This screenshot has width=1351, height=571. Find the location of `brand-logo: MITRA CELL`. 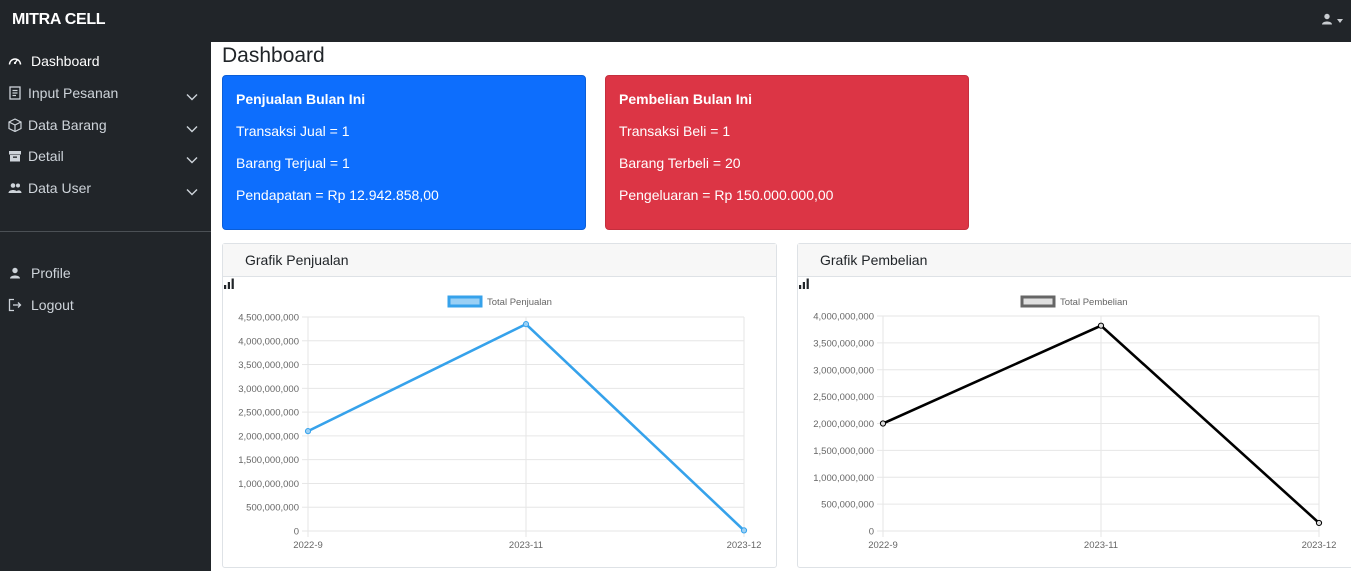

brand-logo: MITRA CELL is located at coordinates (59, 20).